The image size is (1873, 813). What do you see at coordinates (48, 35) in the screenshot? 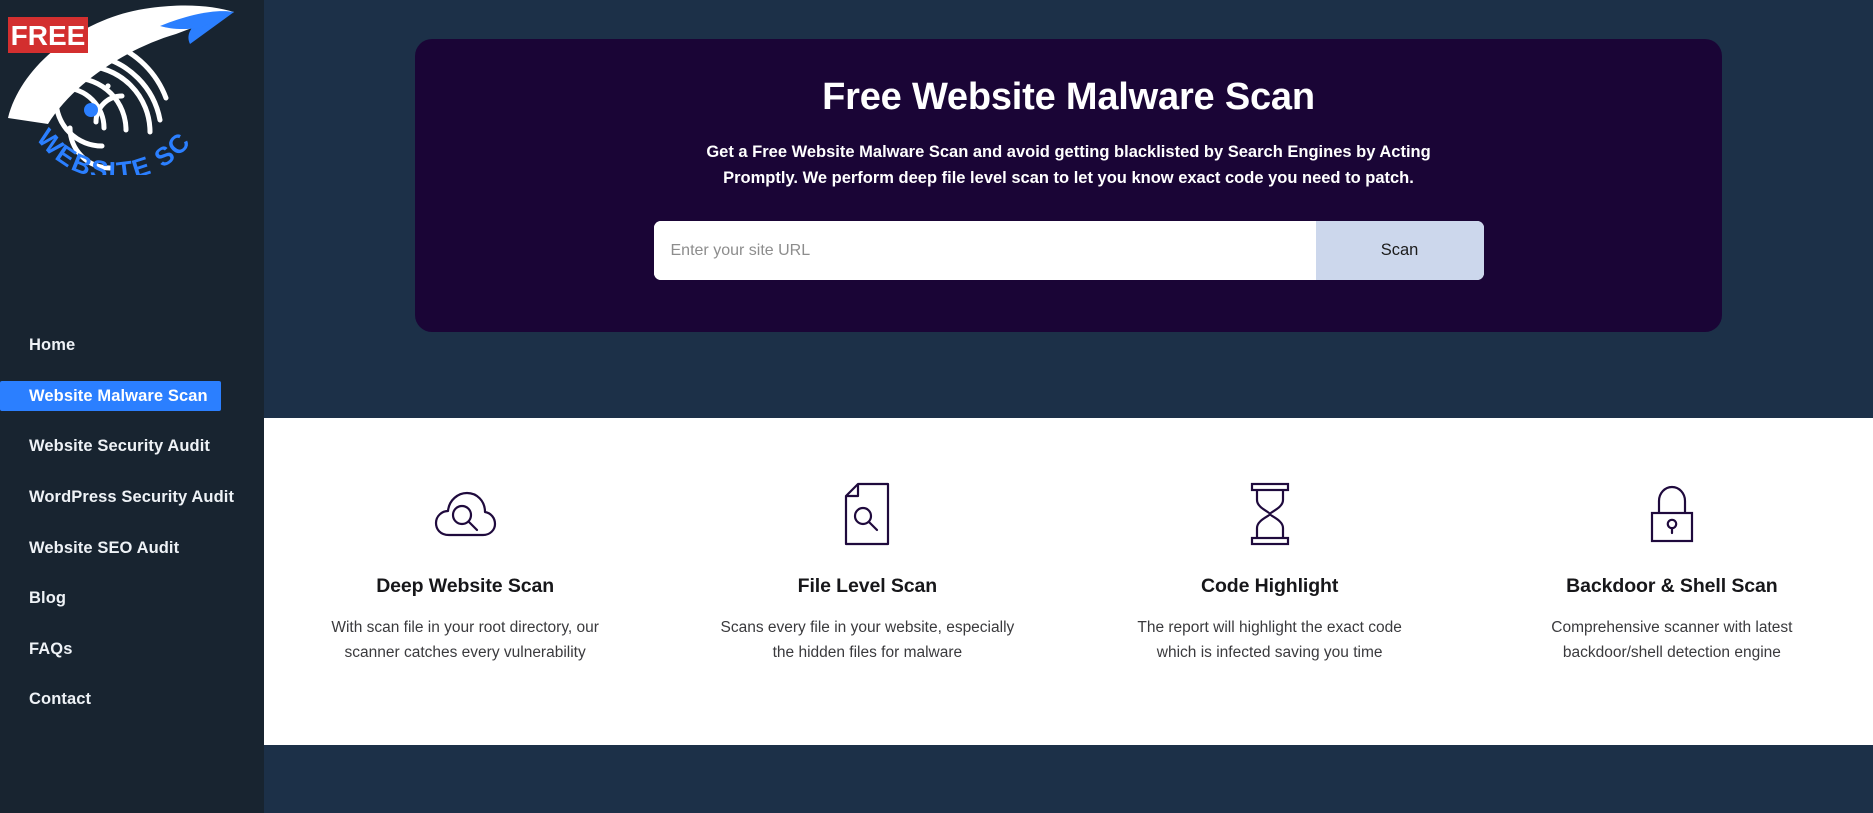
I see `free-badge-text: FREE` at bounding box center [48, 35].